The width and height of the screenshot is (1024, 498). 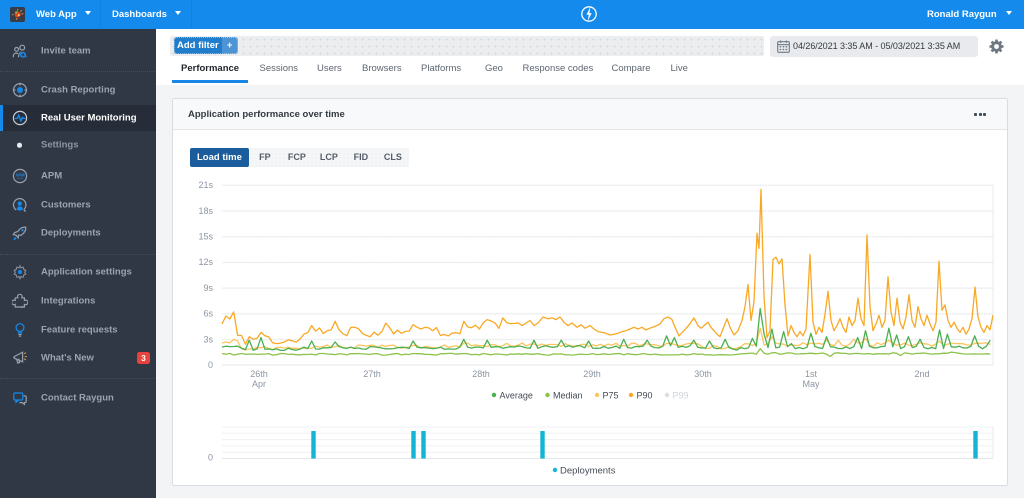 What do you see at coordinates (588, 471) in the screenshot?
I see `svg-text: Deployments` at bounding box center [588, 471].